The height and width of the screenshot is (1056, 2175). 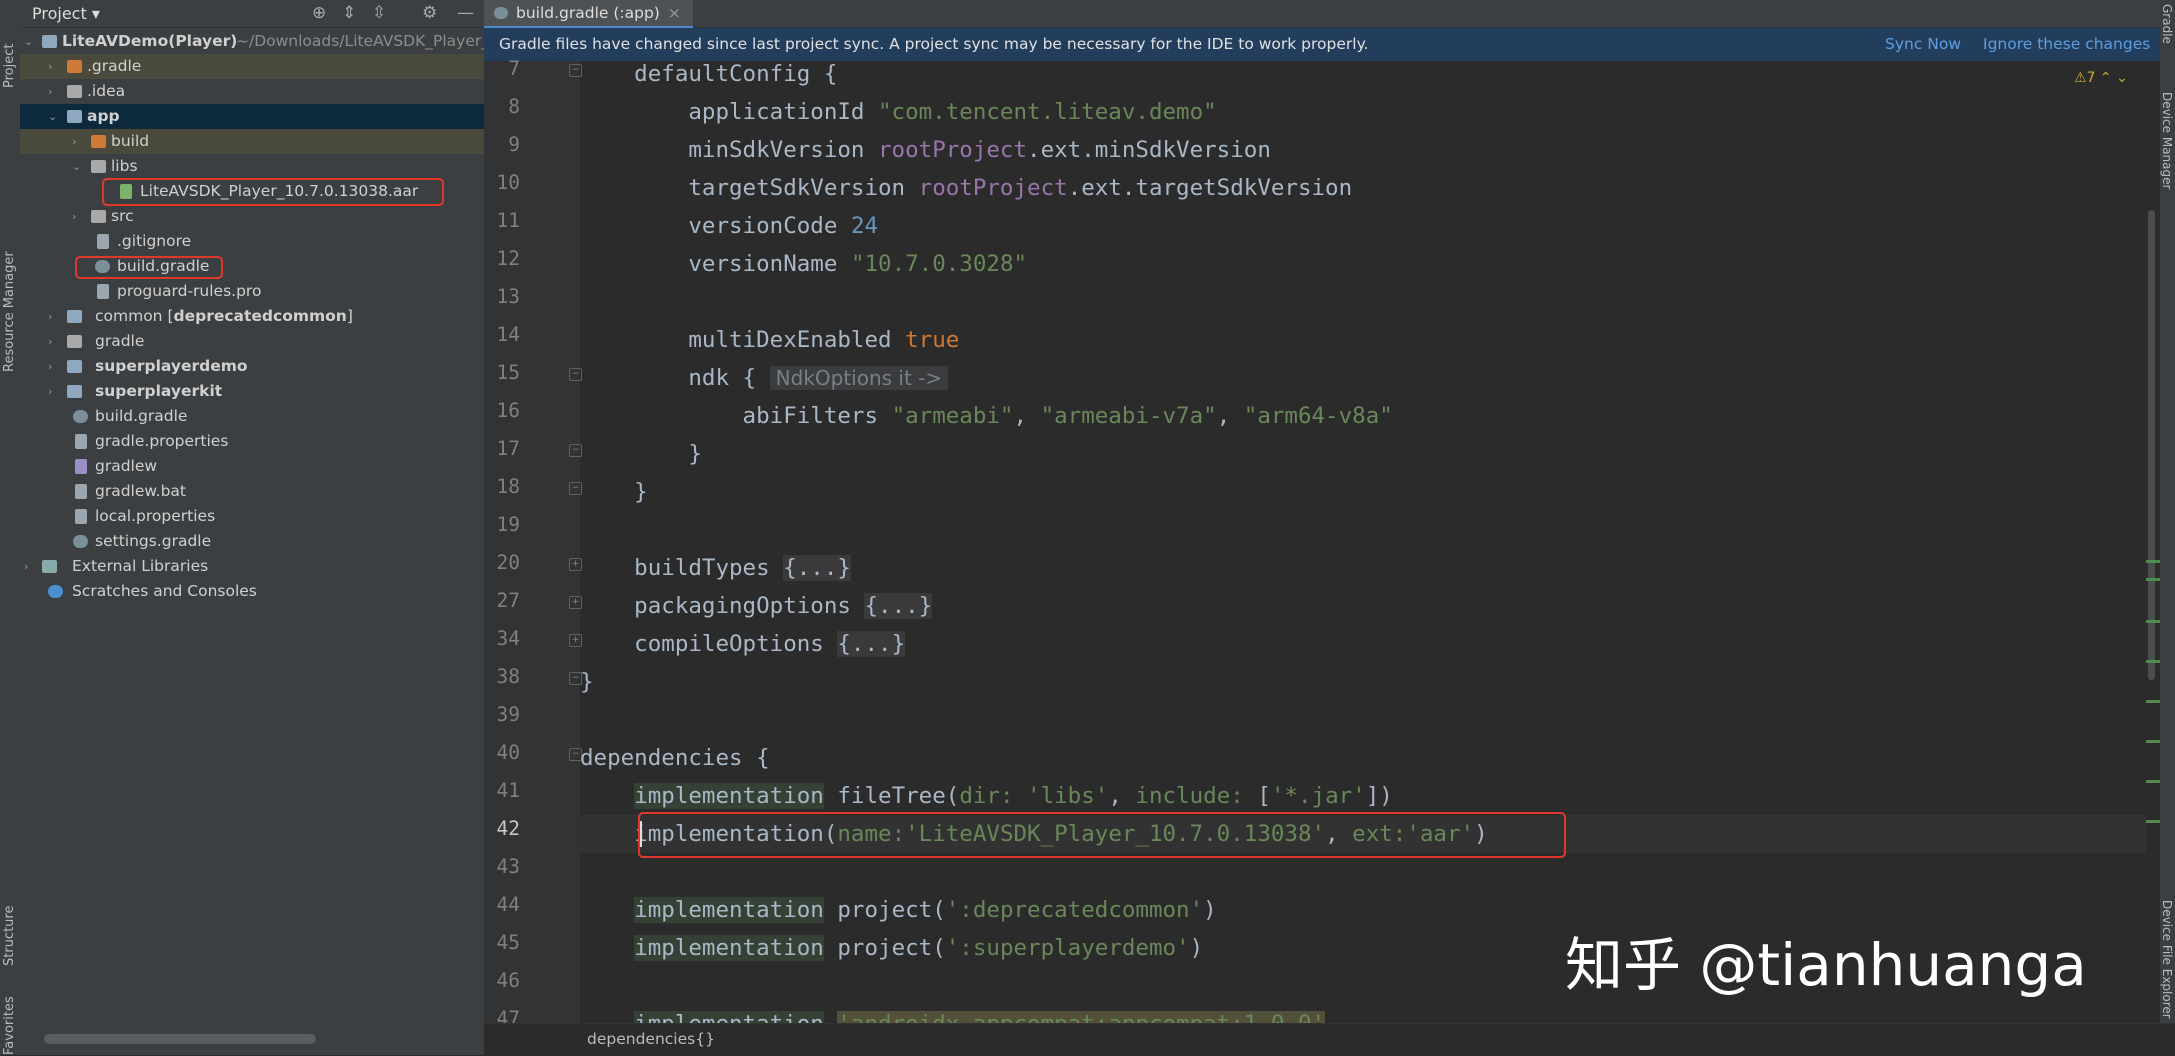 I want to click on tab-project: Project, so click(x=10, y=66).